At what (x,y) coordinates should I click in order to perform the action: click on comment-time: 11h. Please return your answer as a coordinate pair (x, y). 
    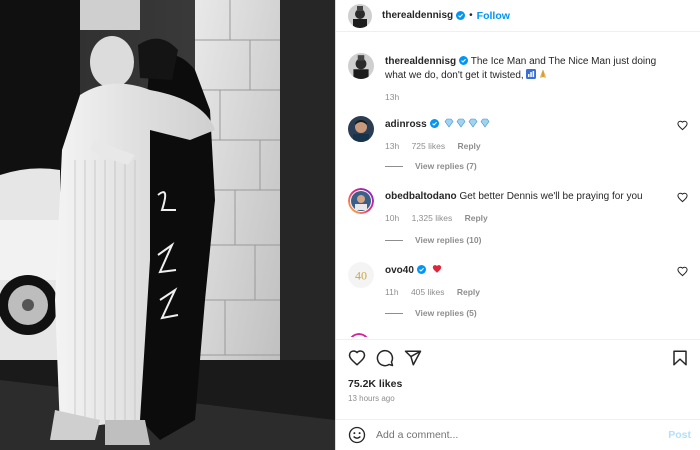
    Looking at the image, I should click on (392, 292).